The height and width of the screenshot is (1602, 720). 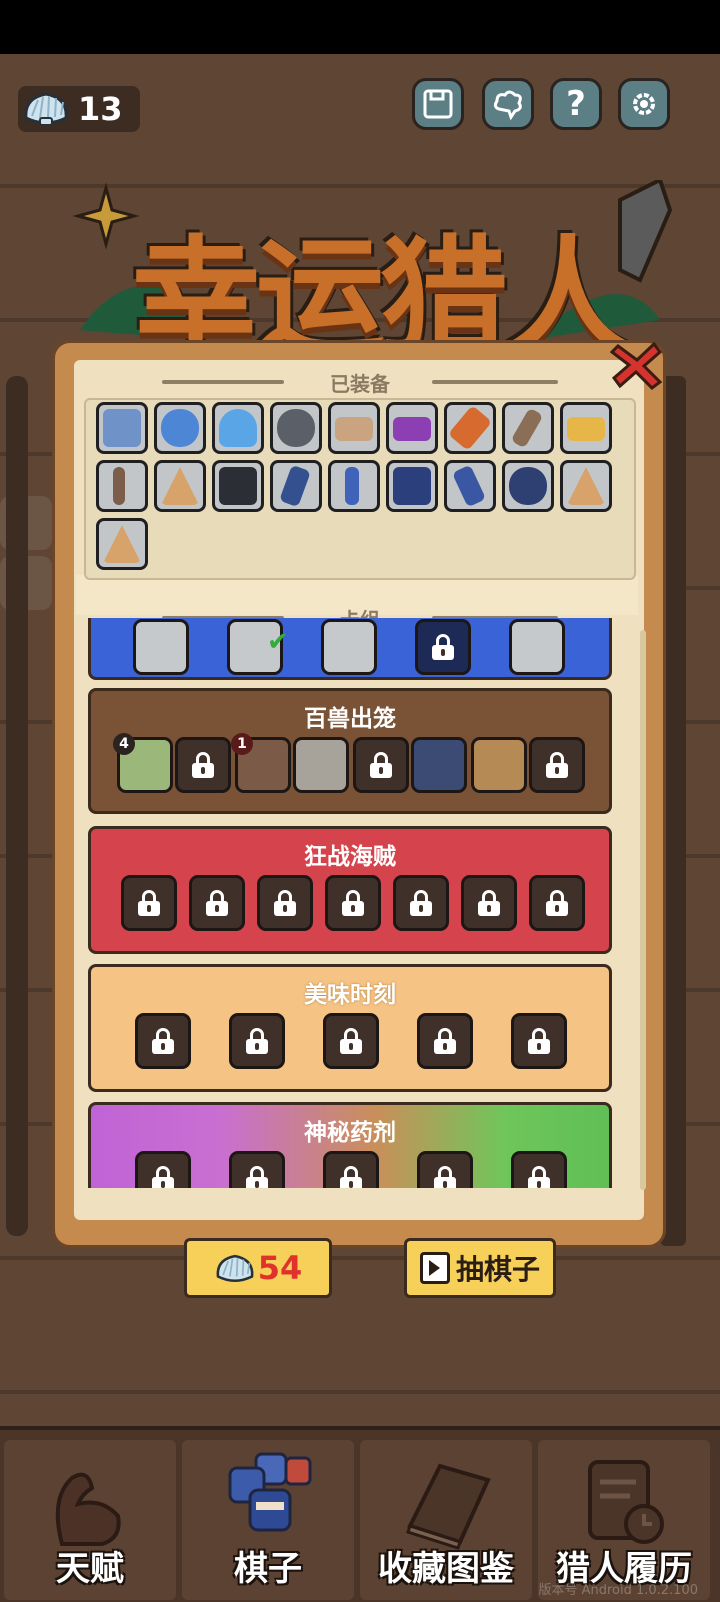 I want to click on deck-blue: ✔, so click(x=350, y=649).